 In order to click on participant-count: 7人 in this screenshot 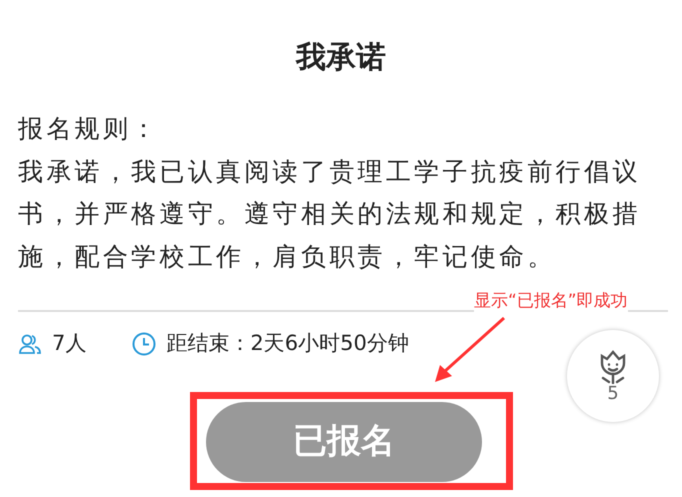, I will do `click(69, 343)`.